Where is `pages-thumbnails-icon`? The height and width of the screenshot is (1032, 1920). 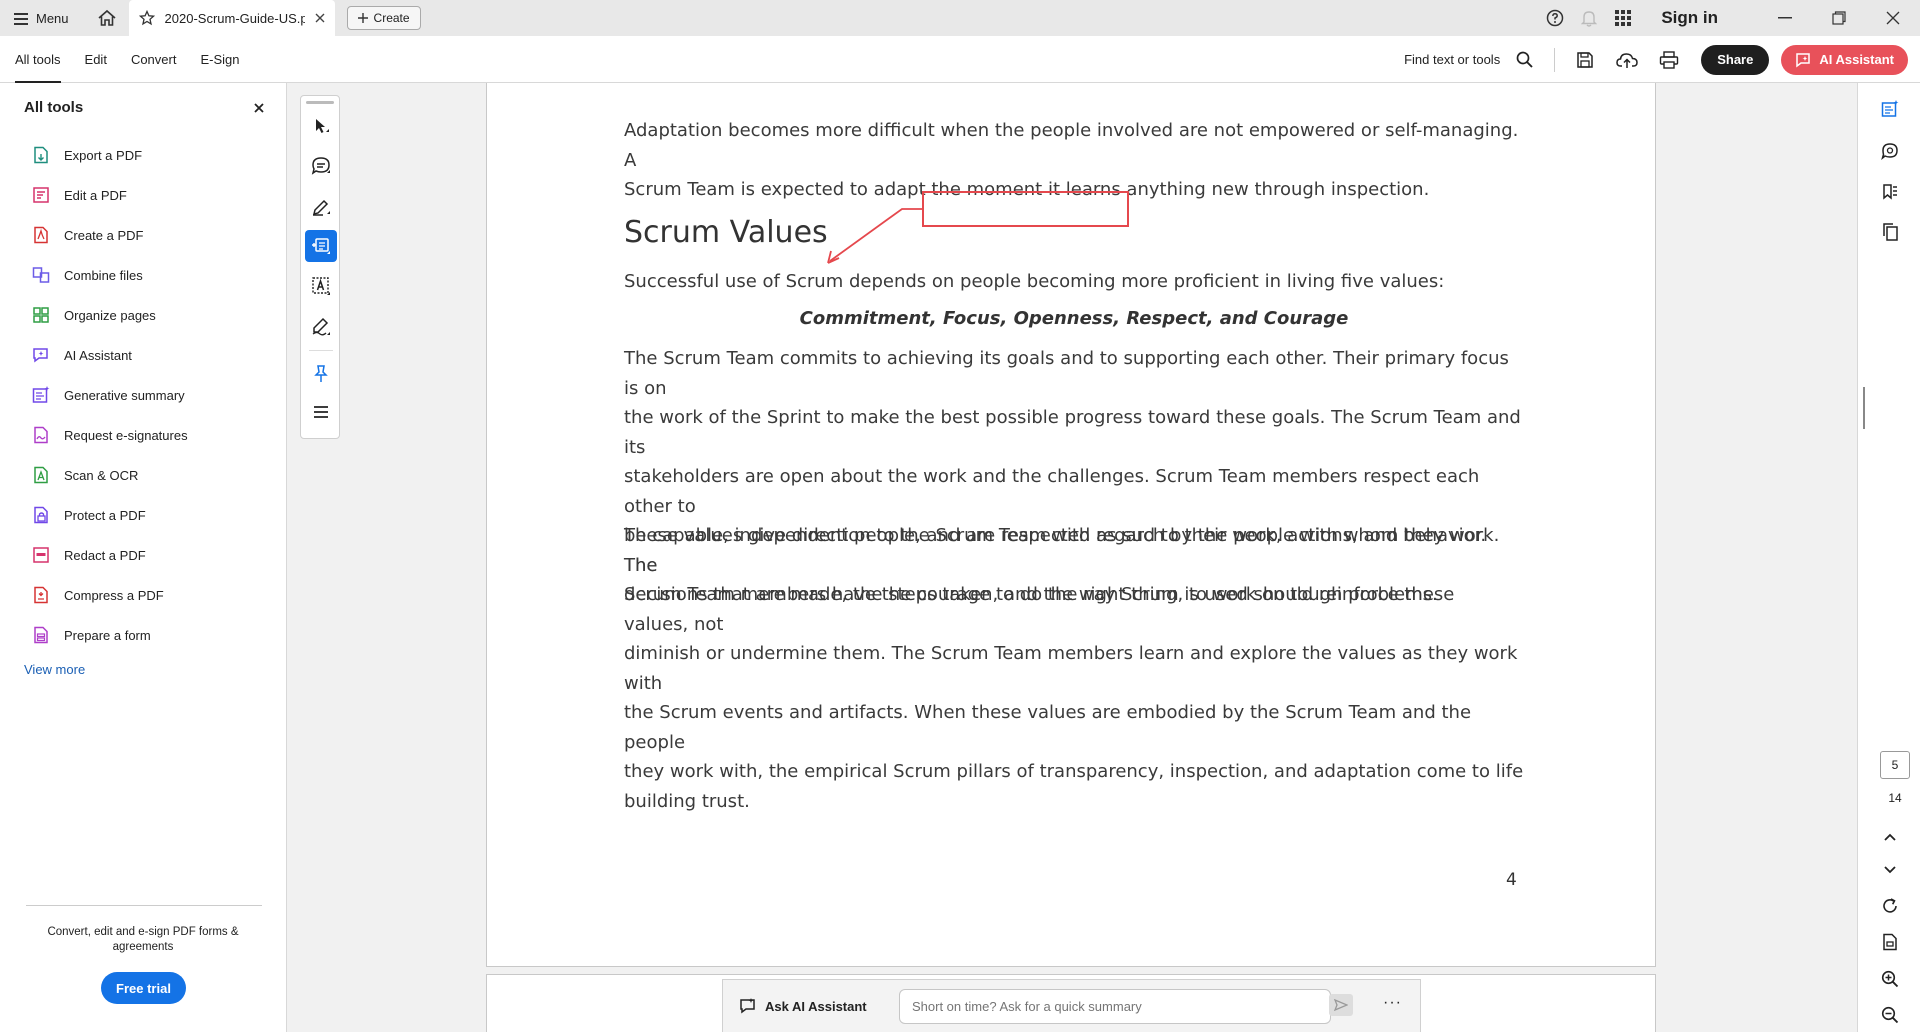
pages-thumbnails-icon is located at coordinates (1890, 232).